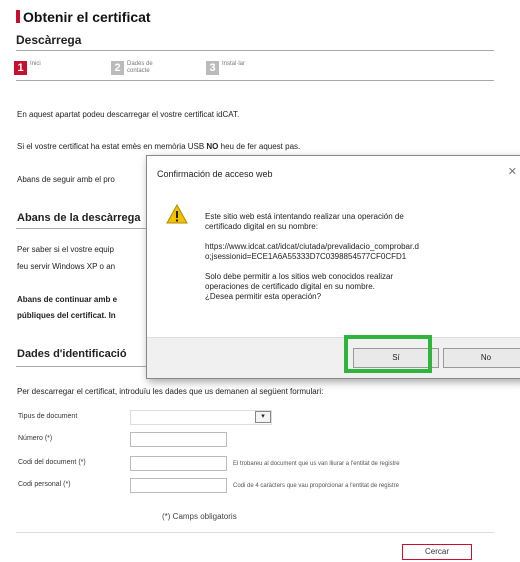  I want to click on required-fields-note: (*) Camps obligatoris, so click(199, 516).